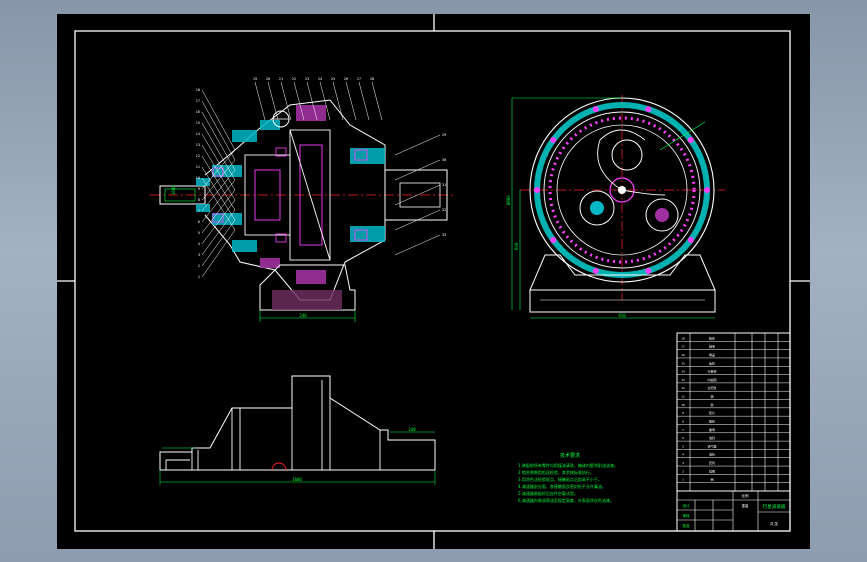 The width and height of the screenshot is (867, 562). What do you see at coordinates (712, 437) in the screenshot?
I see `bom-part-name: 油封` at bounding box center [712, 437].